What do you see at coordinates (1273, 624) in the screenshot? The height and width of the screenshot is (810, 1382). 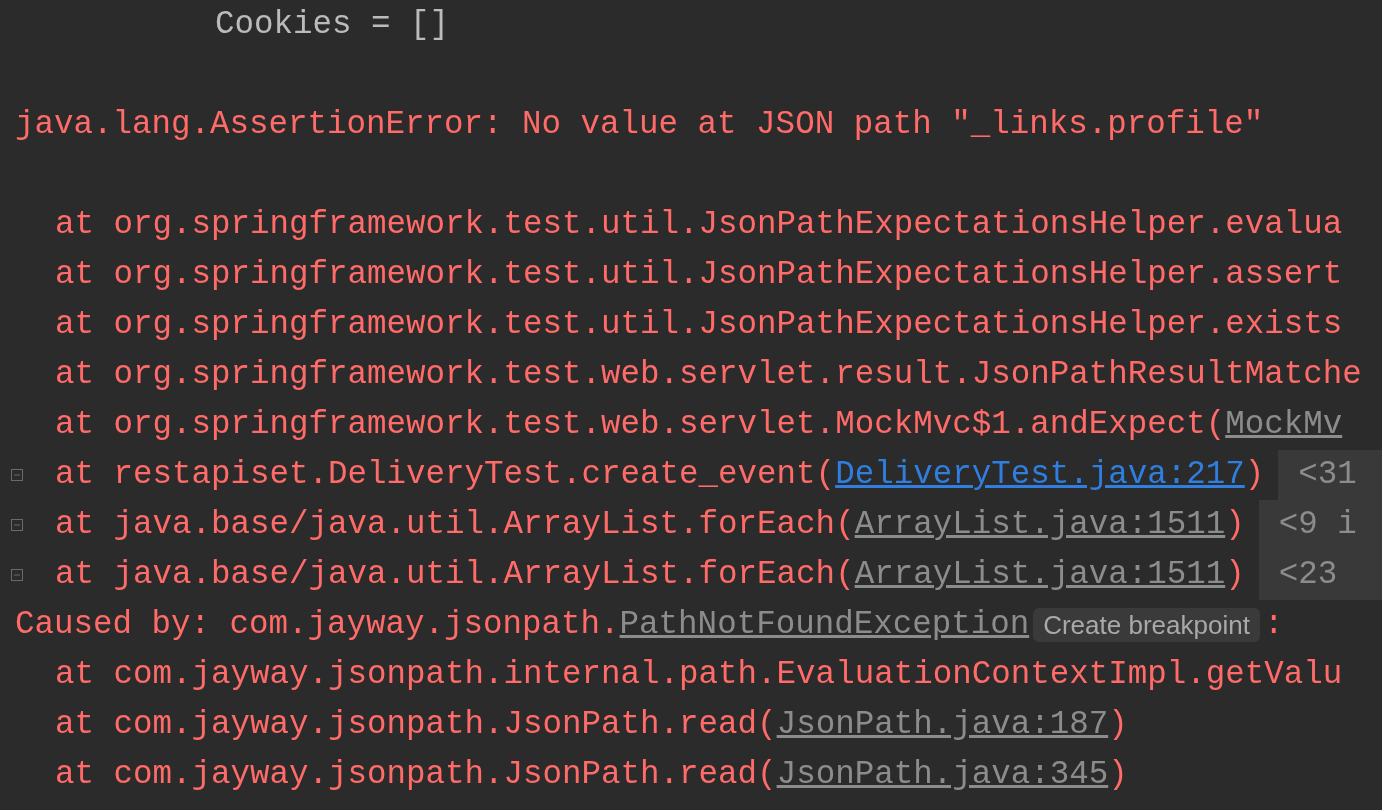 I see `punctuation-text: :` at bounding box center [1273, 624].